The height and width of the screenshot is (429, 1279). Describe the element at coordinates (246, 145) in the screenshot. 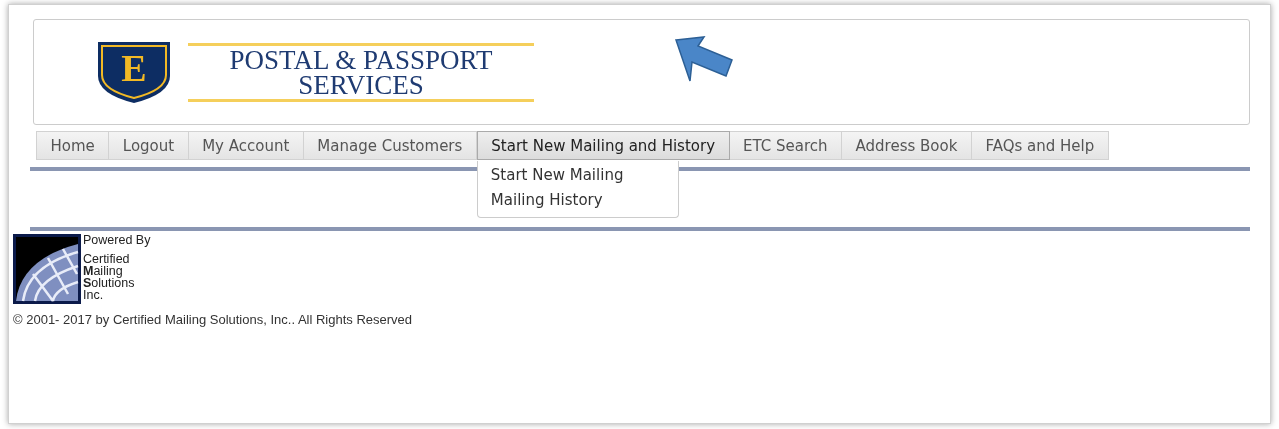

I see `nav-tab: My Account` at that location.